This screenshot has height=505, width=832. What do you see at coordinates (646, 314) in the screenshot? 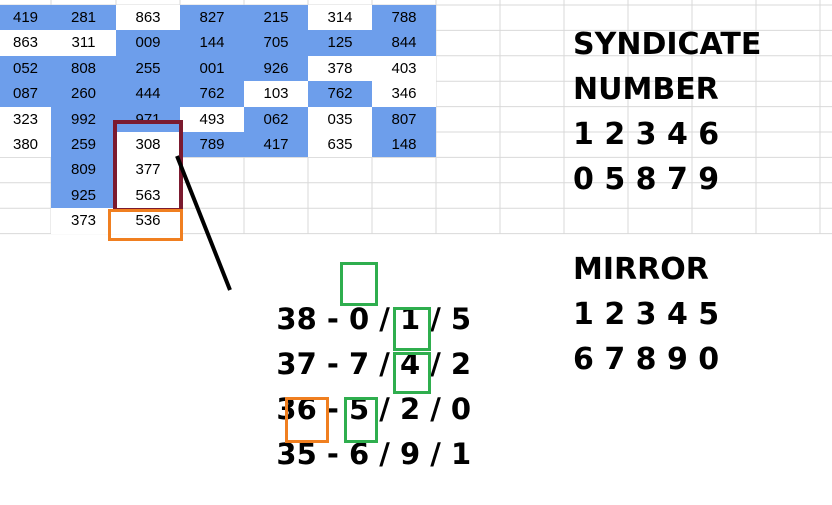
I see `mirror-digits-row-1: 1 2 3 4 5` at bounding box center [646, 314].